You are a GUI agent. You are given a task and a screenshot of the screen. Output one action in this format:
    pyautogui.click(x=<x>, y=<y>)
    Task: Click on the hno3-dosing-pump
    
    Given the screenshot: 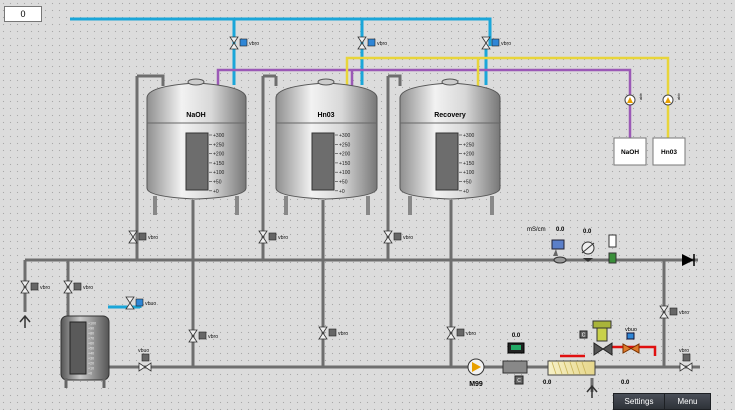 What is the action you would take?
    pyautogui.click(x=668, y=100)
    